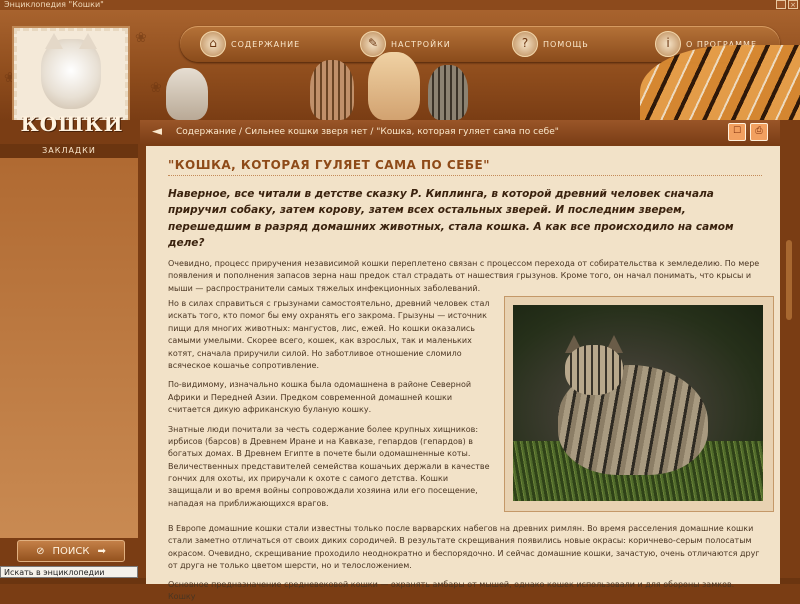 This screenshot has height=604, width=800. Describe the element at coordinates (40, 551) in the screenshot. I see `search-icon: ⊘` at that location.